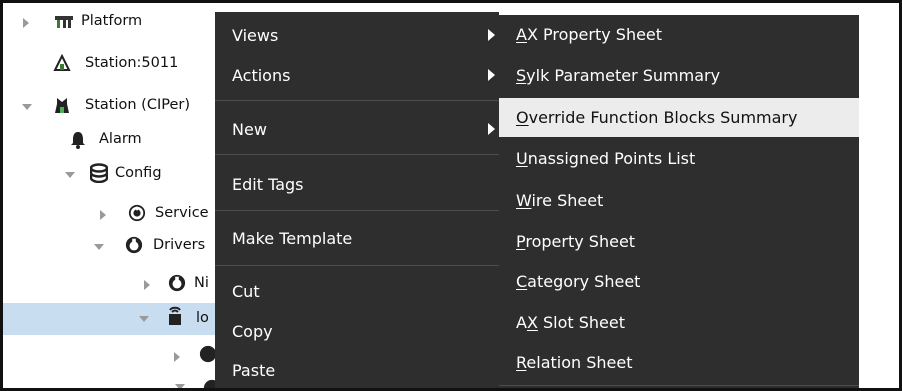  What do you see at coordinates (679, 241) in the screenshot?
I see `submenu-item-property-sheet: Property Sheet` at bounding box center [679, 241].